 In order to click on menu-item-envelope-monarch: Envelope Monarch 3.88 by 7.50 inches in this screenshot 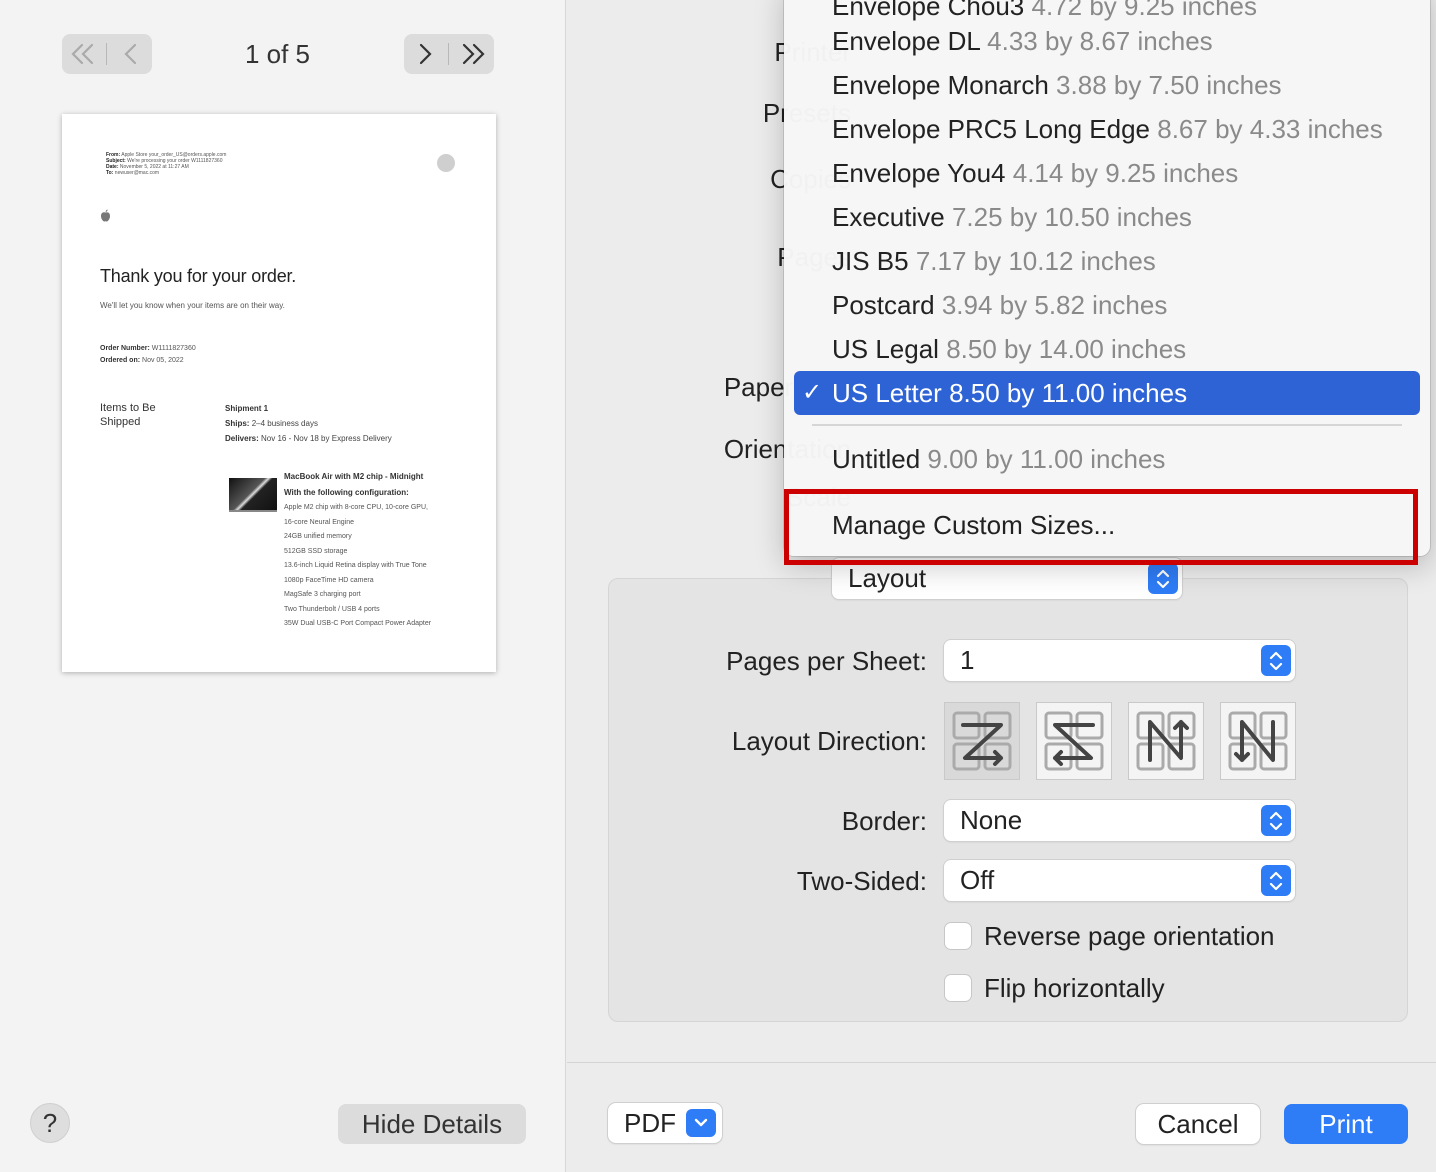, I will do `click(1107, 85)`.